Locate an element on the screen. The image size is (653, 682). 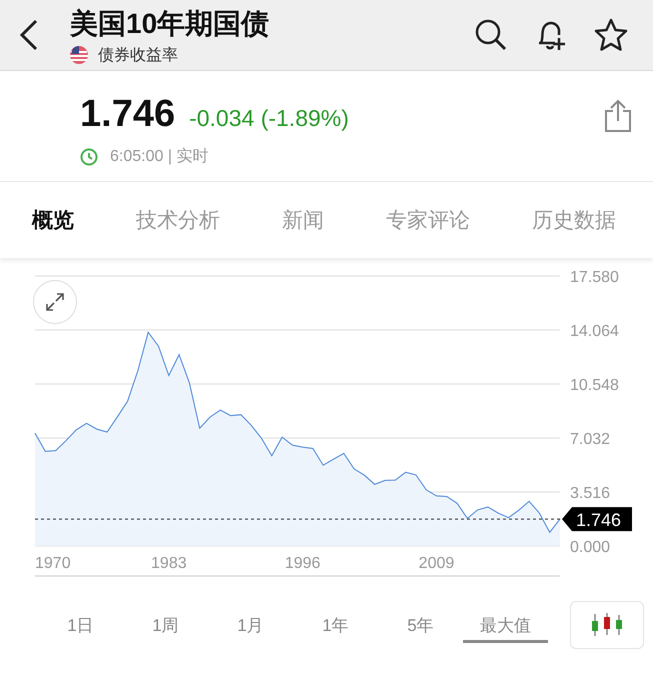
y-tick-label: 10.548 is located at coordinates (594, 385).